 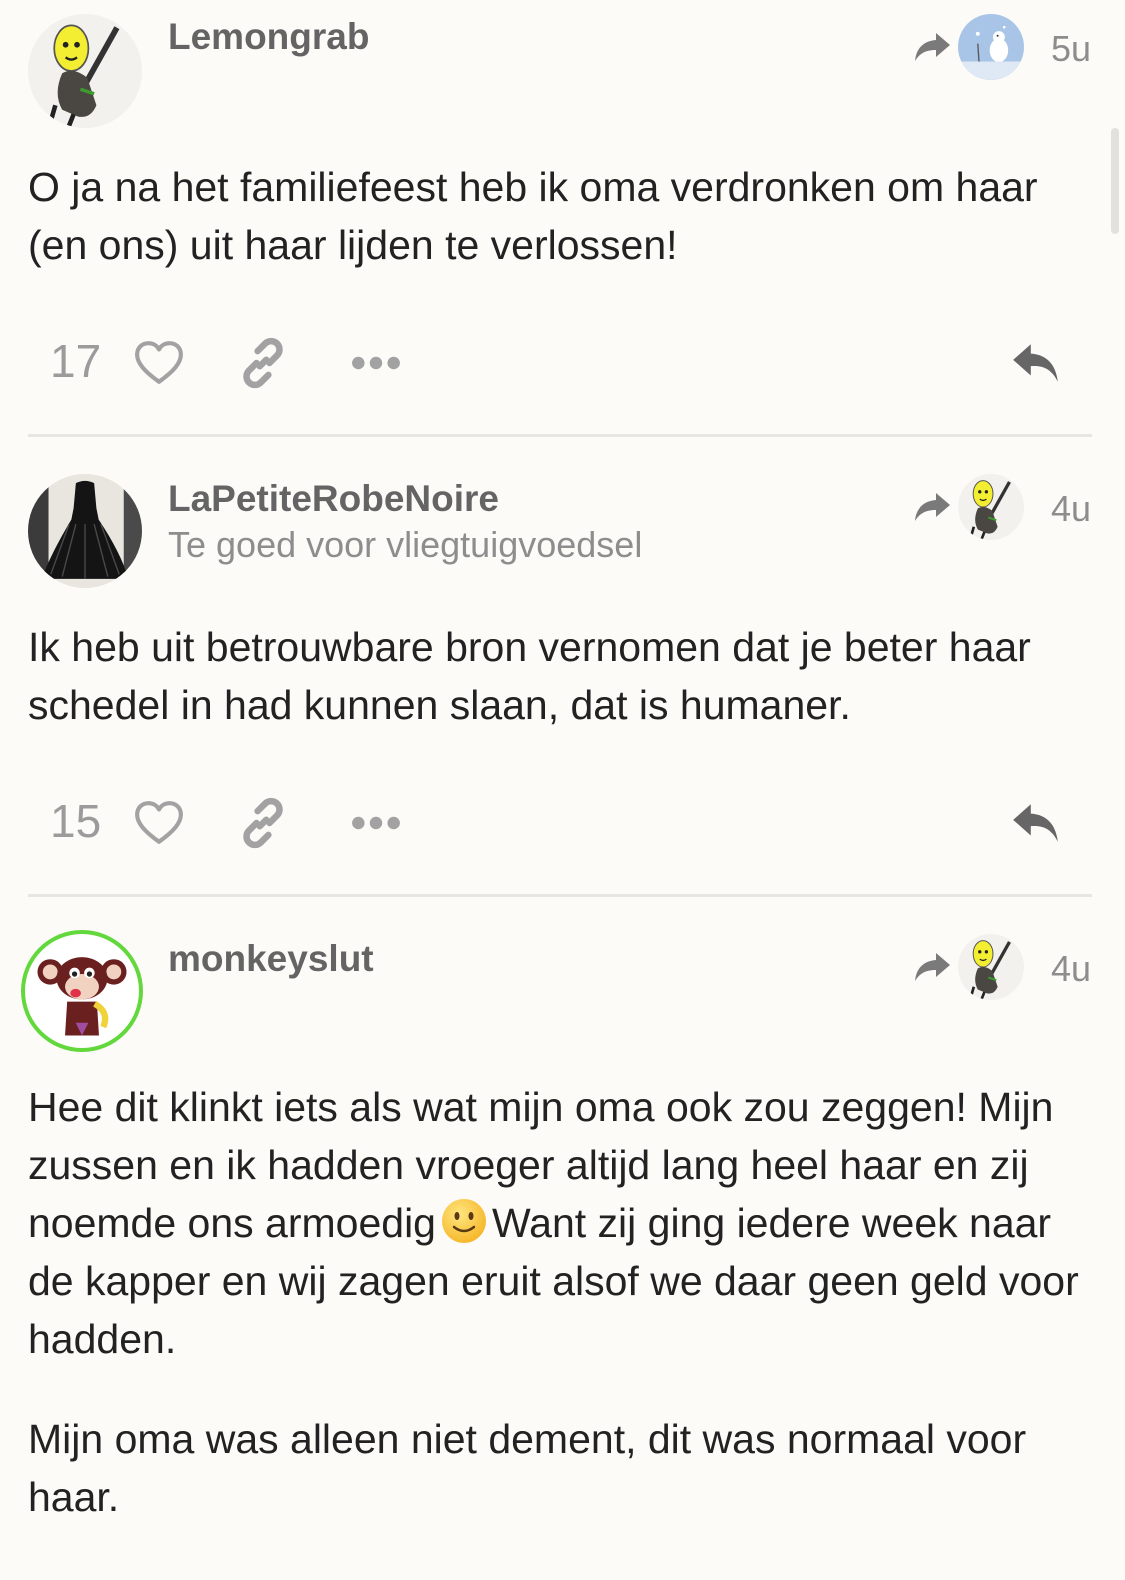 What do you see at coordinates (75, 821) in the screenshot?
I see `like-count: 15` at bounding box center [75, 821].